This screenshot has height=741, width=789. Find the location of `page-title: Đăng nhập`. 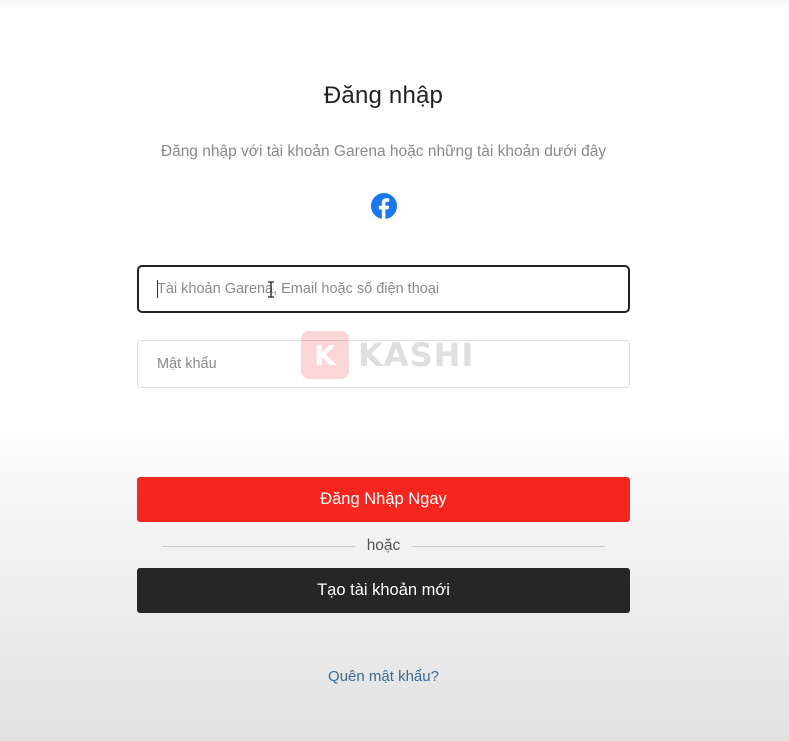

page-title: Đăng nhập is located at coordinates (383, 95).